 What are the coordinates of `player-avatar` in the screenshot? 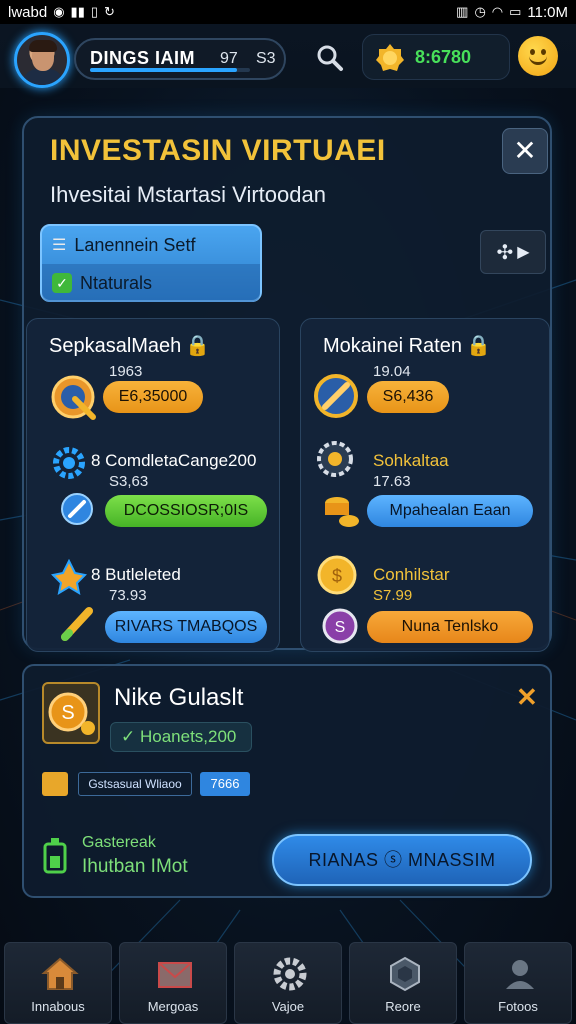 It's located at (42, 60).